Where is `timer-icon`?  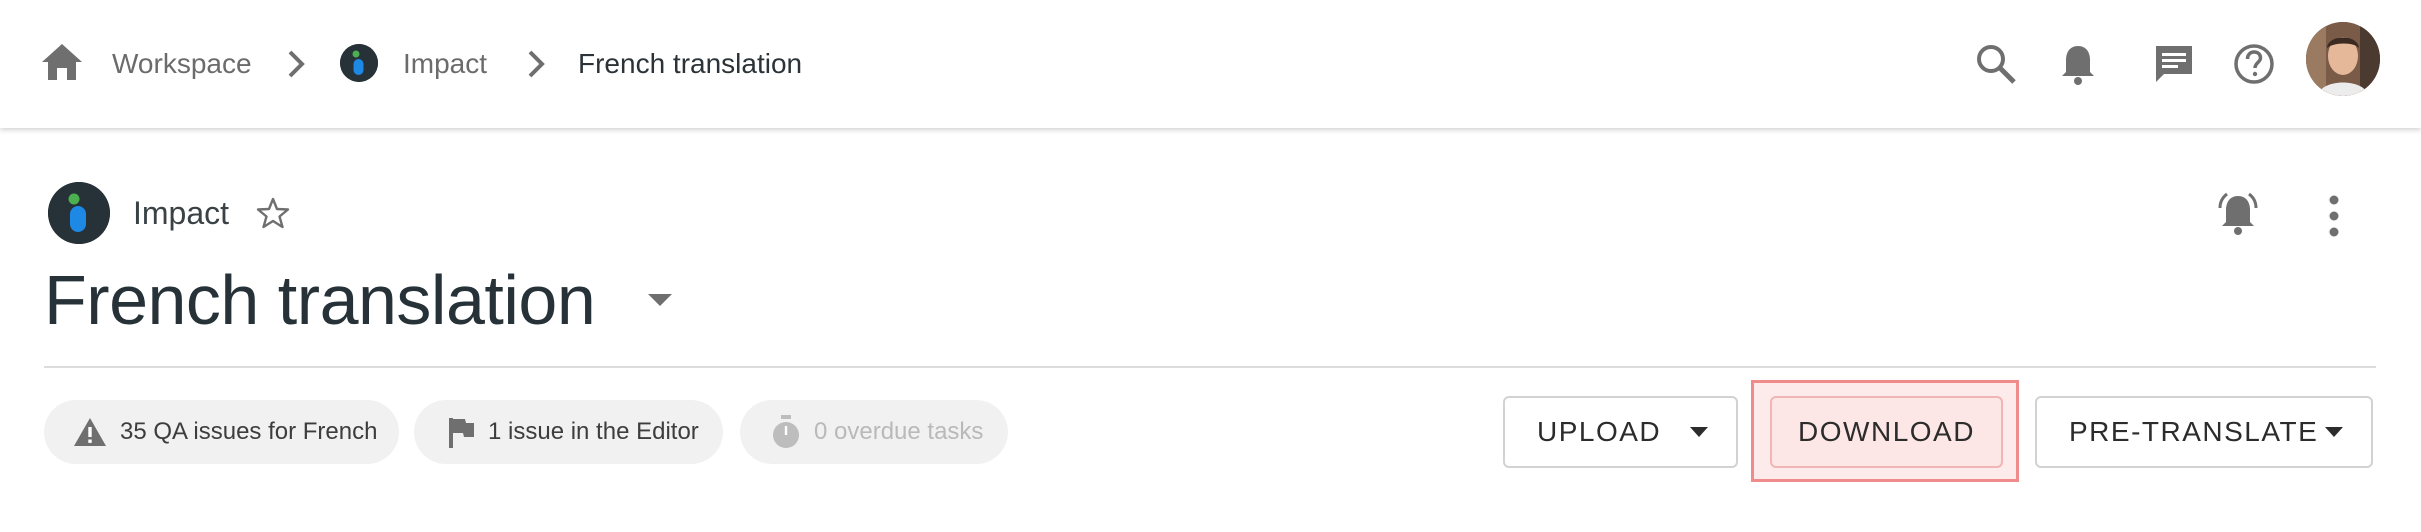 timer-icon is located at coordinates (786, 431).